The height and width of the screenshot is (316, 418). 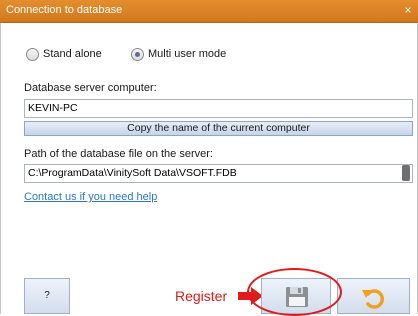 I want to click on help-button-label: ?, so click(x=47, y=295).